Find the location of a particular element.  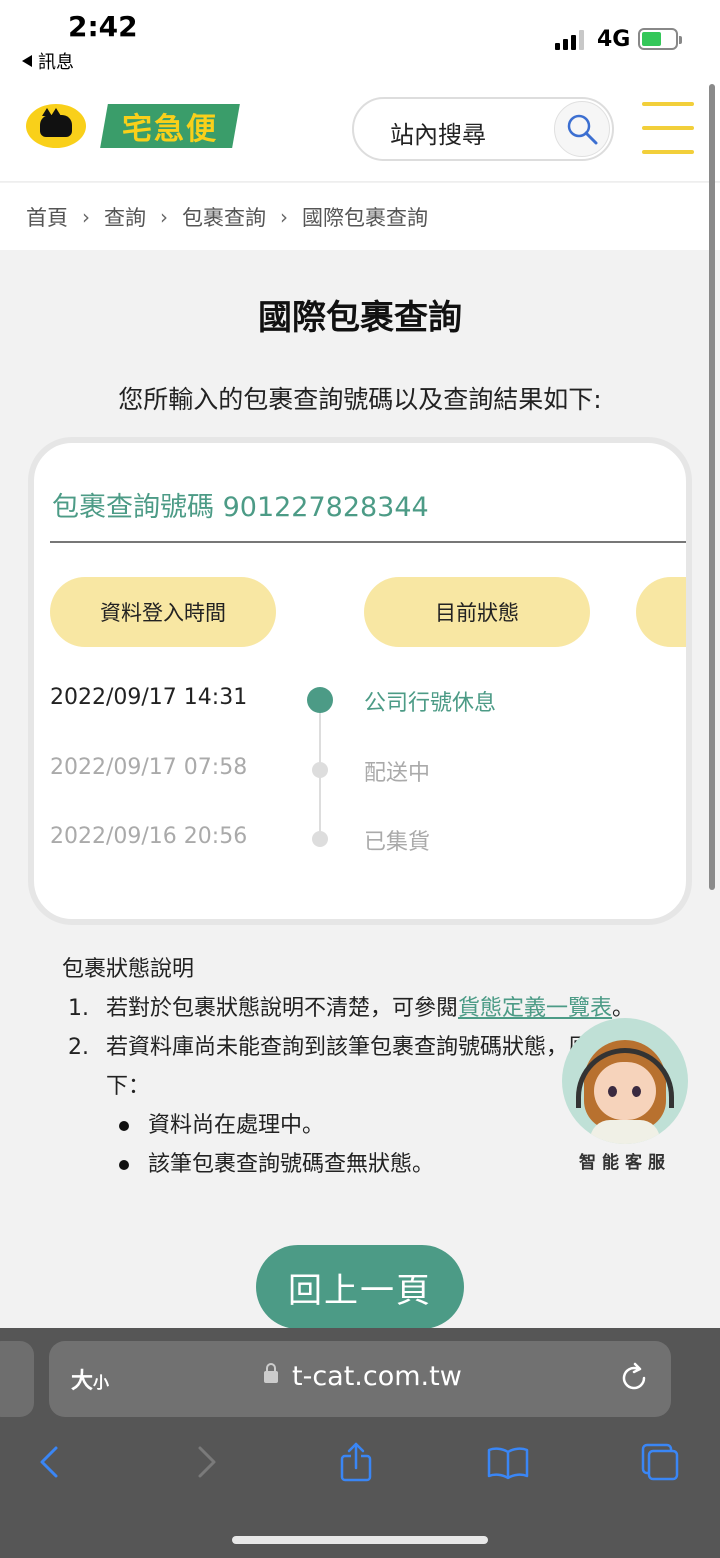

timeline-status: 配送中 is located at coordinates (397, 773).